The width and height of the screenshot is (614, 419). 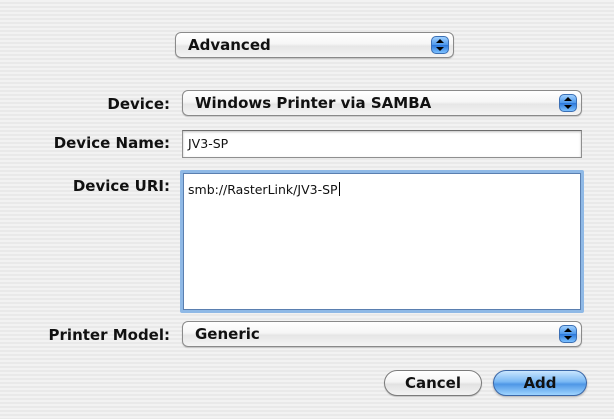 What do you see at coordinates (313, 103) in the screenshot?
I see `device-value: Windows Printer via SAMBA` at bounding box center [313, 103].